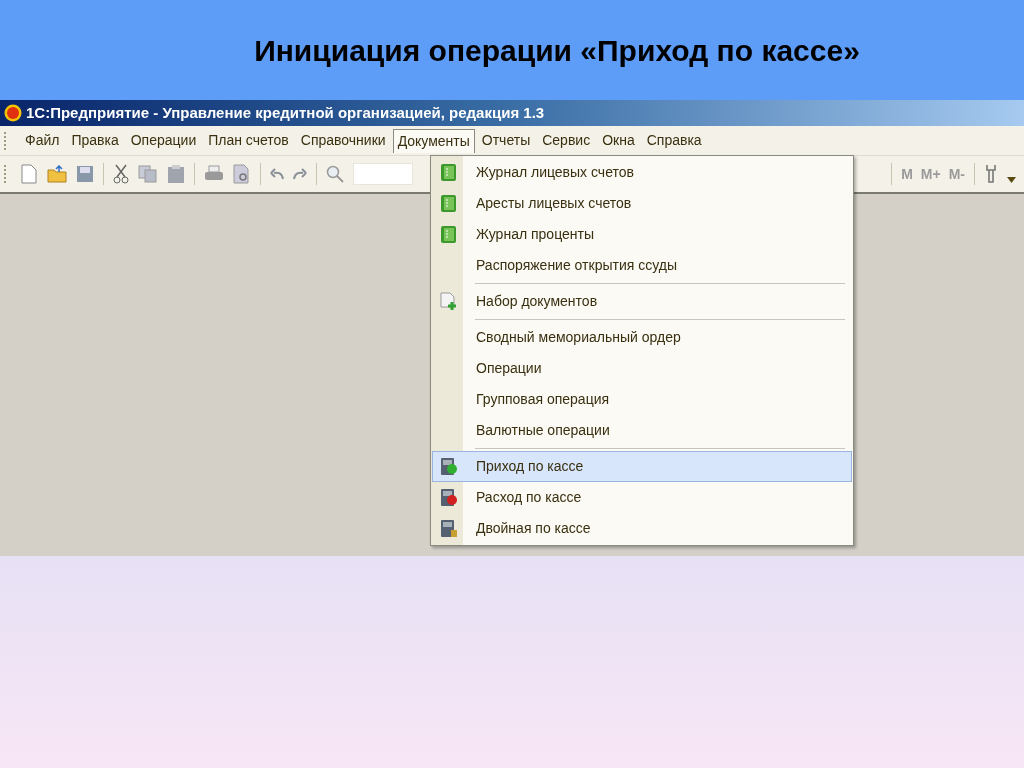 Image resolution: width=1024 pixels, height=768 pixels. Describe the element at coordinates (95, 140) in the screenshot. I see `menu-bar-item: Правка` at that location.